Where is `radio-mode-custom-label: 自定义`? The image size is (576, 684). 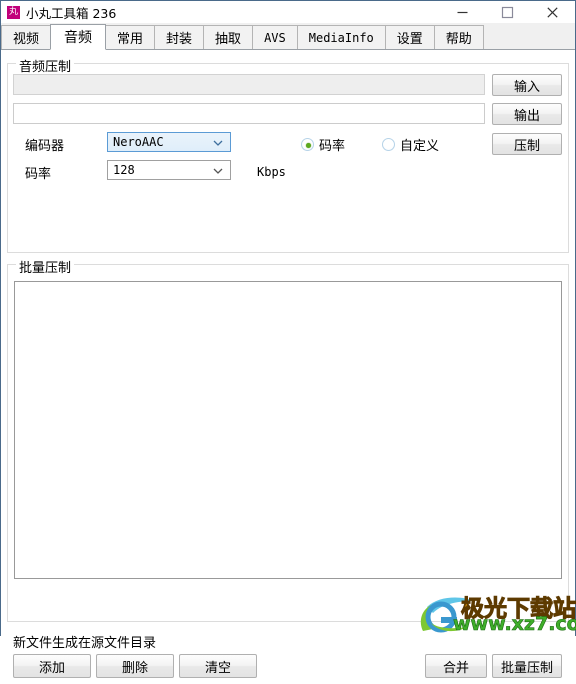 radio-mode-custom-label: 自定义 is located at coordinates (420, 146).